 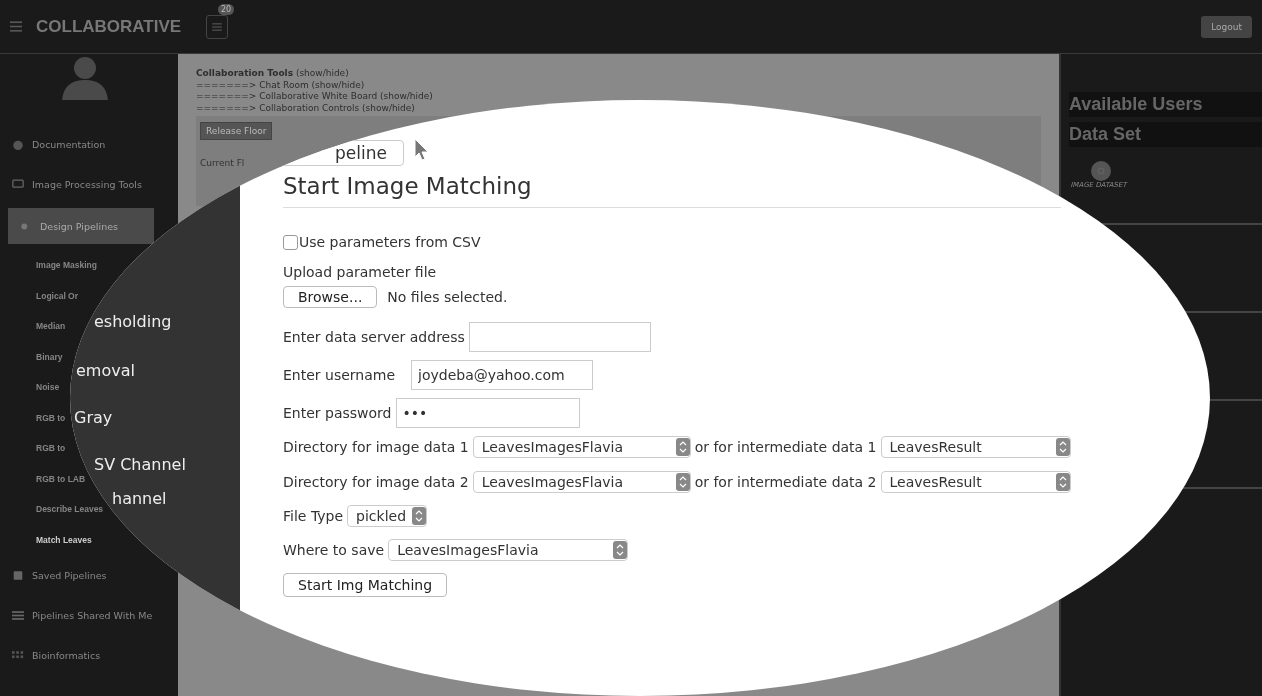 I want to click on notification-badge: 20, so click(x=226, y=9).